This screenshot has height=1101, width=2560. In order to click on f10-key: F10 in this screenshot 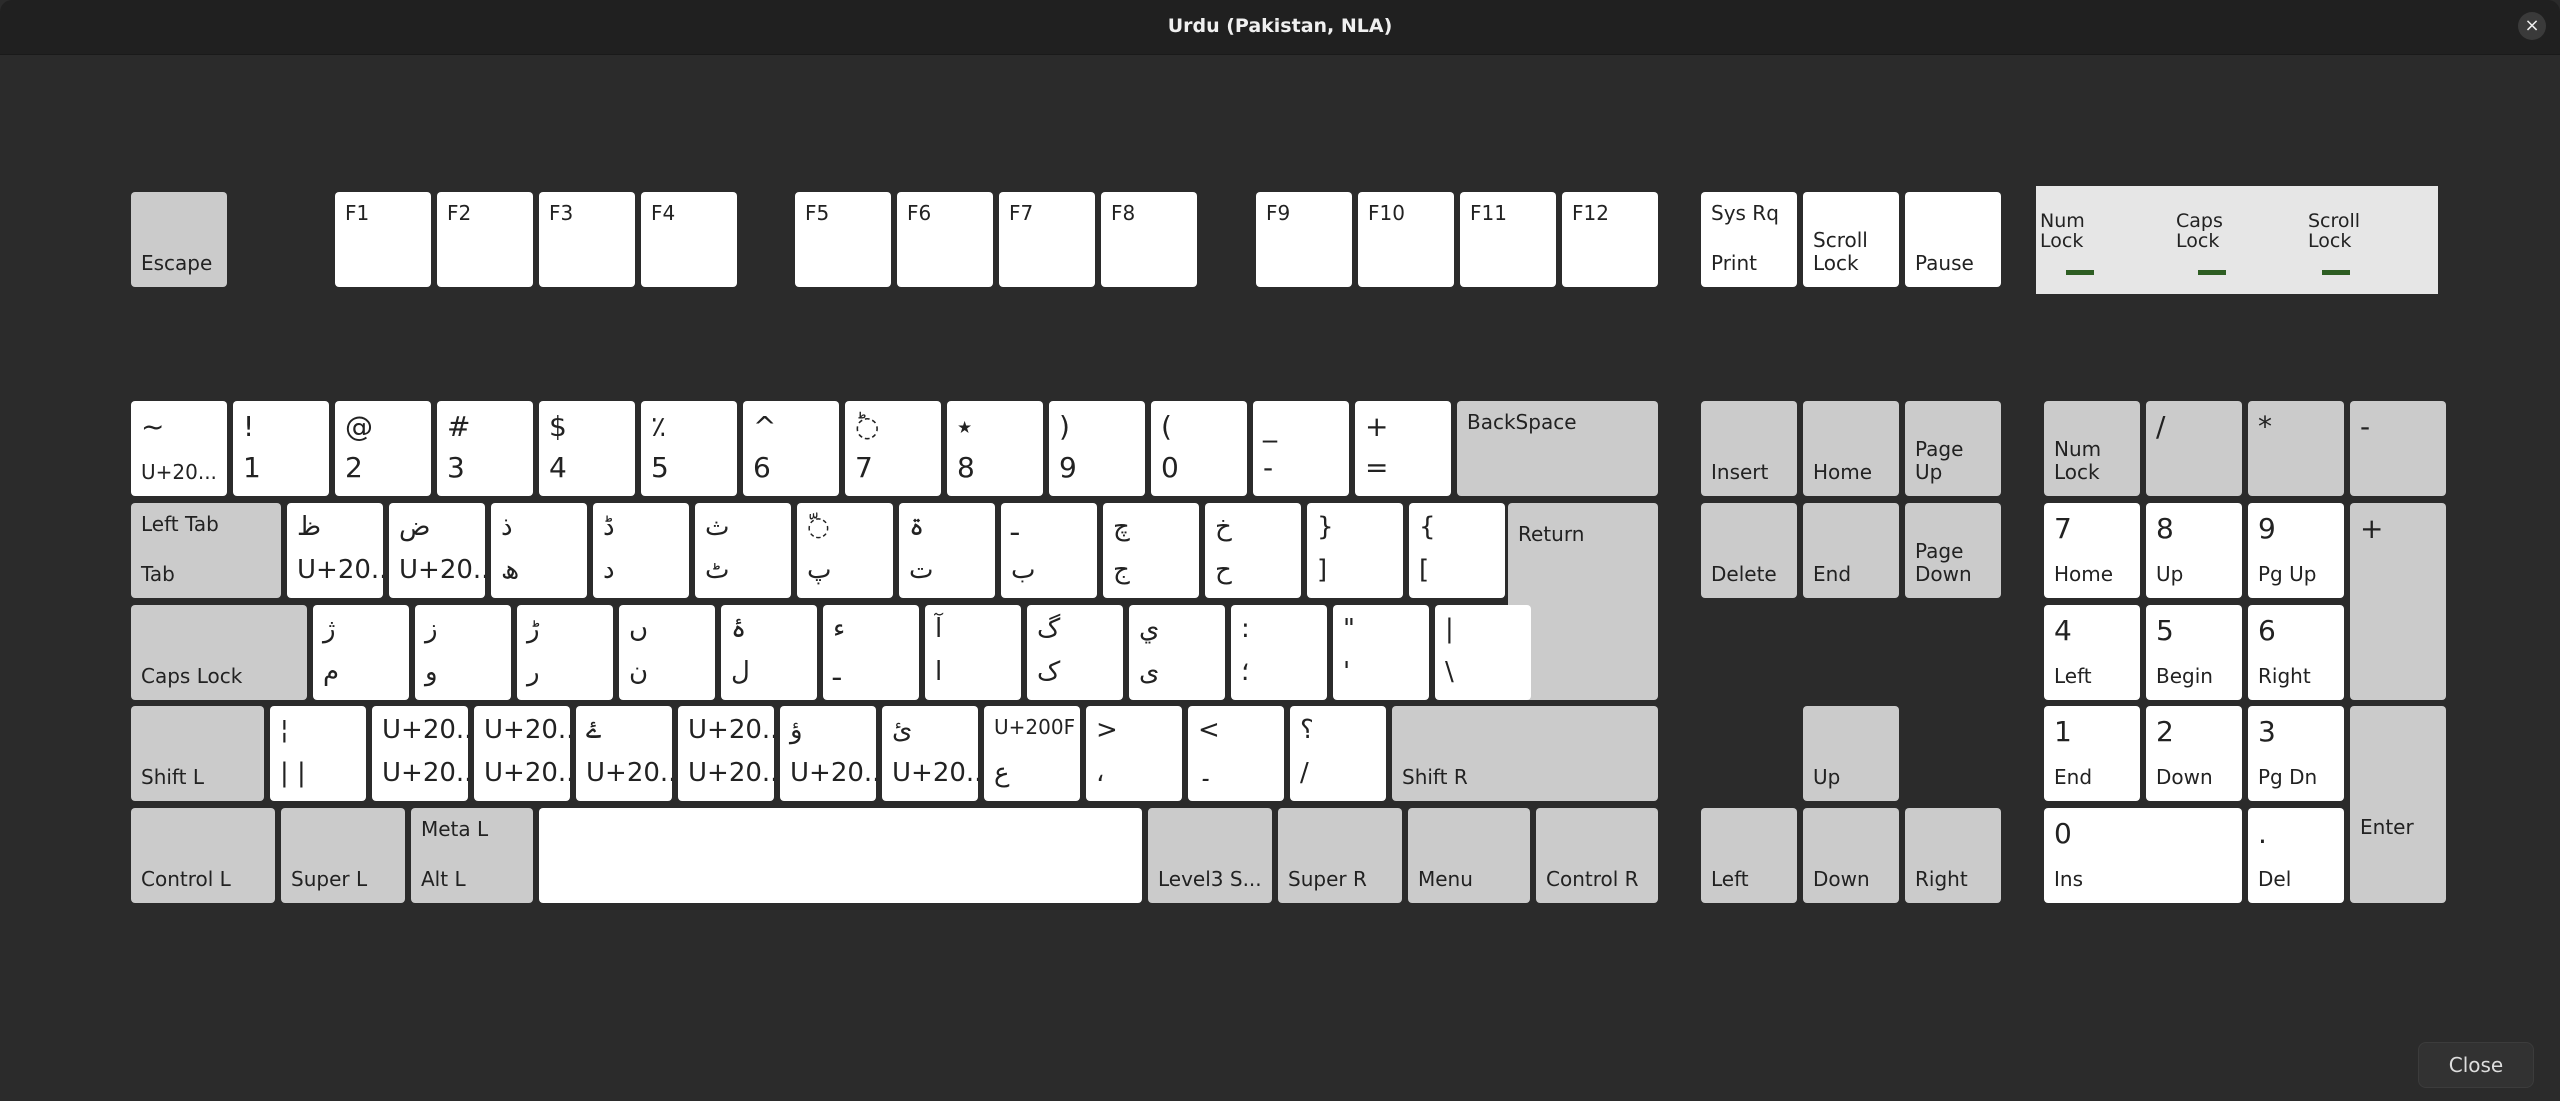, I will do `click(1406, 239)`.